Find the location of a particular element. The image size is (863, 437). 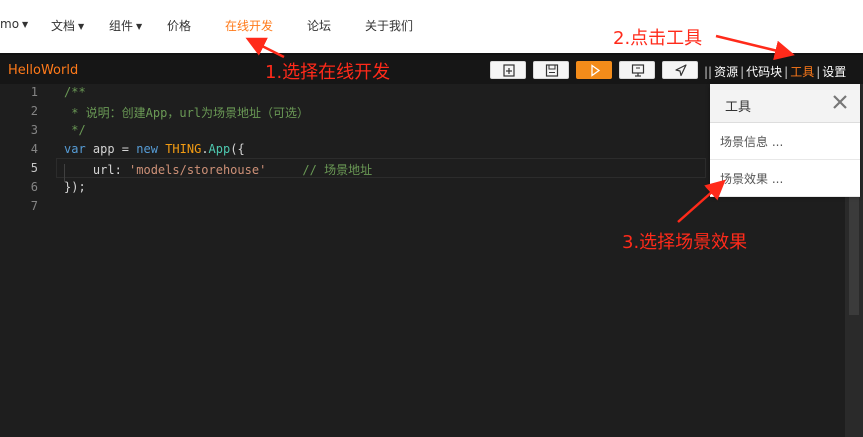

arrow-to-online-dev is located at coordinates (265, 48).